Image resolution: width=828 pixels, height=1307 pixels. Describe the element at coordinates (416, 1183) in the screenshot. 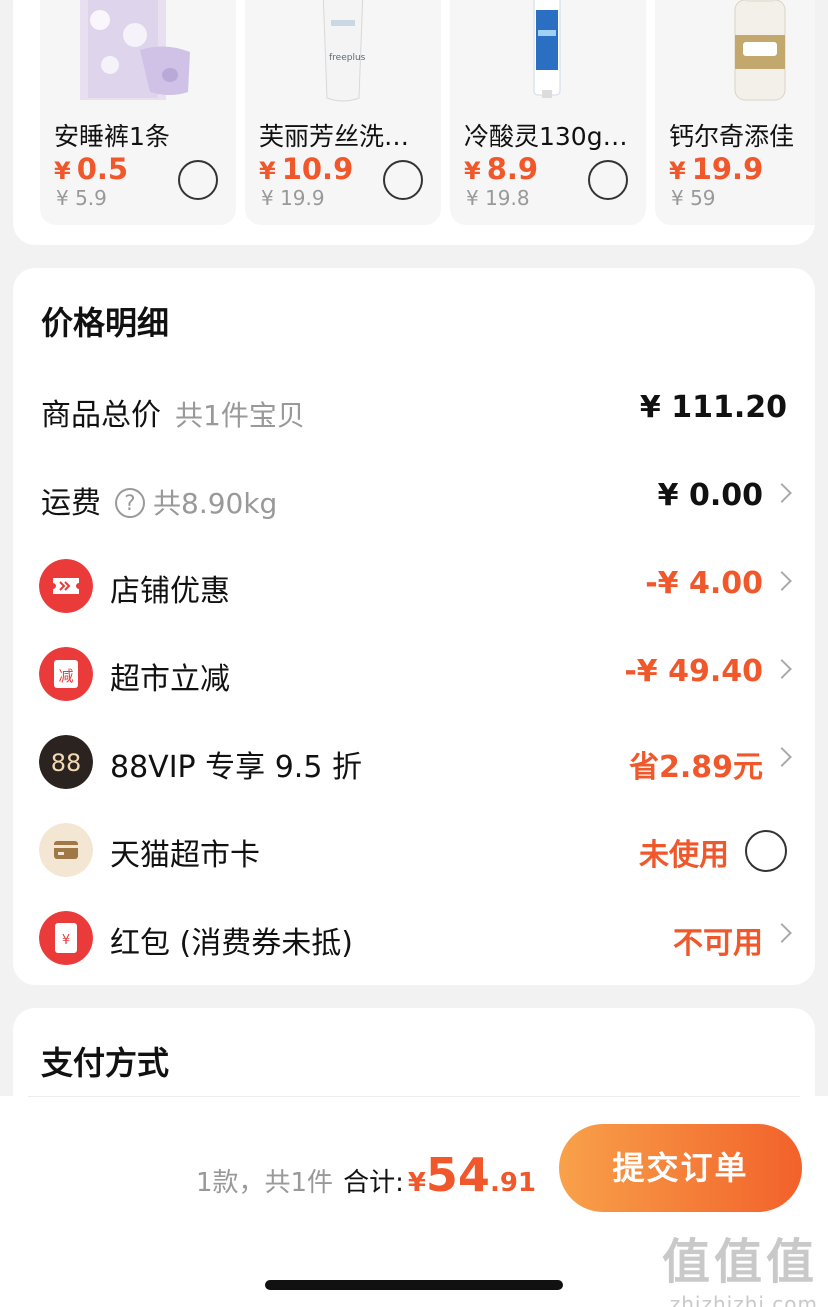

I see `total-currency: ¥` at that location.